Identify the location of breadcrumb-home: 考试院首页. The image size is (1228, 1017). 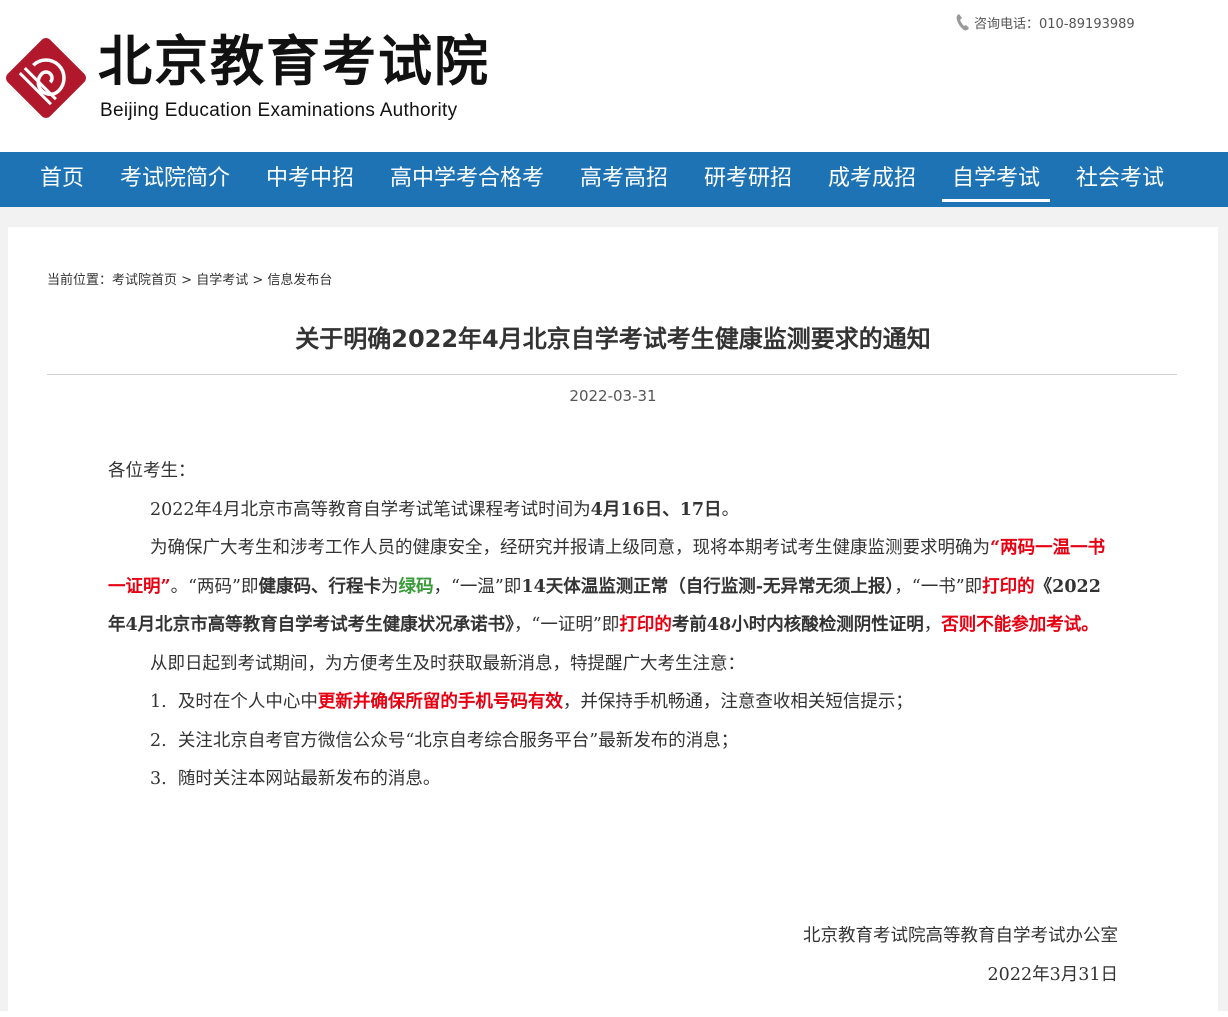
(144, 280).